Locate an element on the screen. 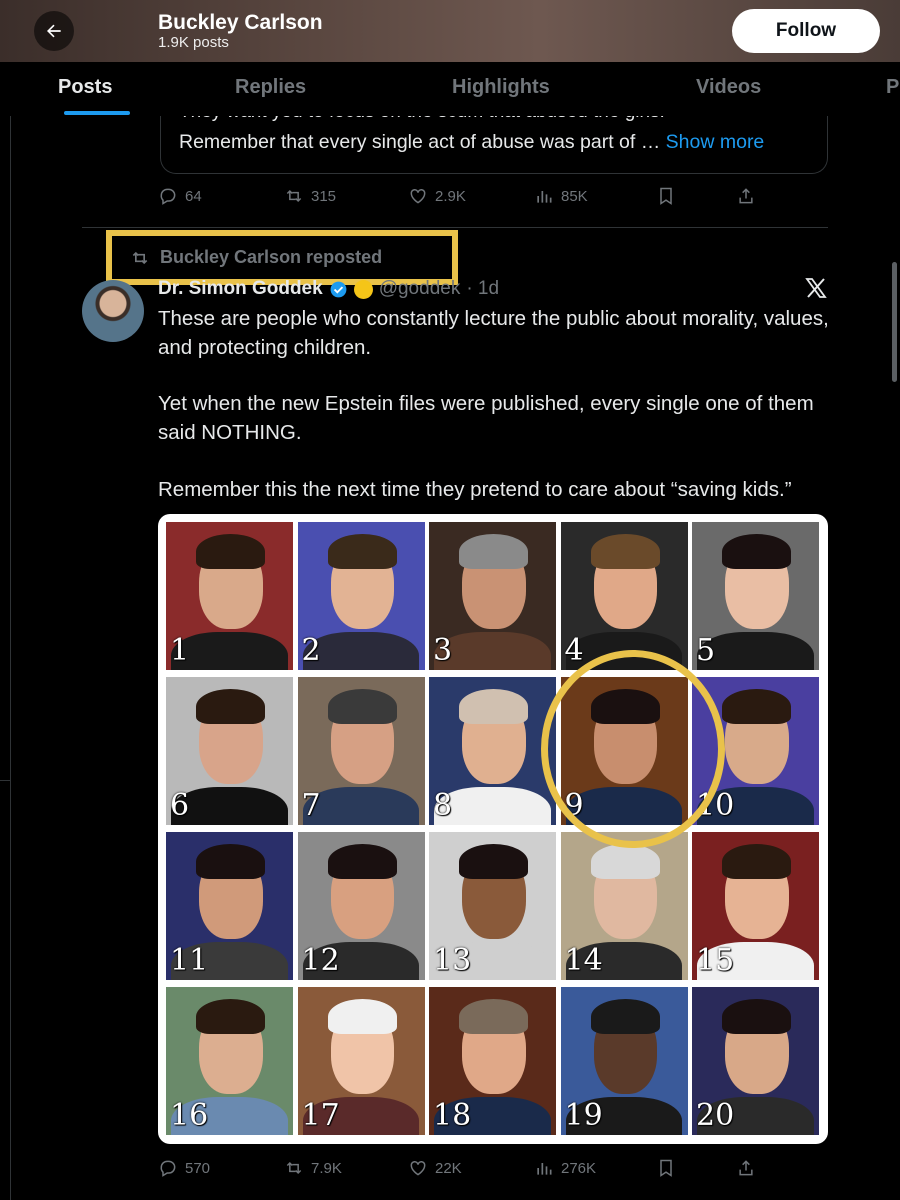  like-button: 2.9K is located at coordinates (437, 196).